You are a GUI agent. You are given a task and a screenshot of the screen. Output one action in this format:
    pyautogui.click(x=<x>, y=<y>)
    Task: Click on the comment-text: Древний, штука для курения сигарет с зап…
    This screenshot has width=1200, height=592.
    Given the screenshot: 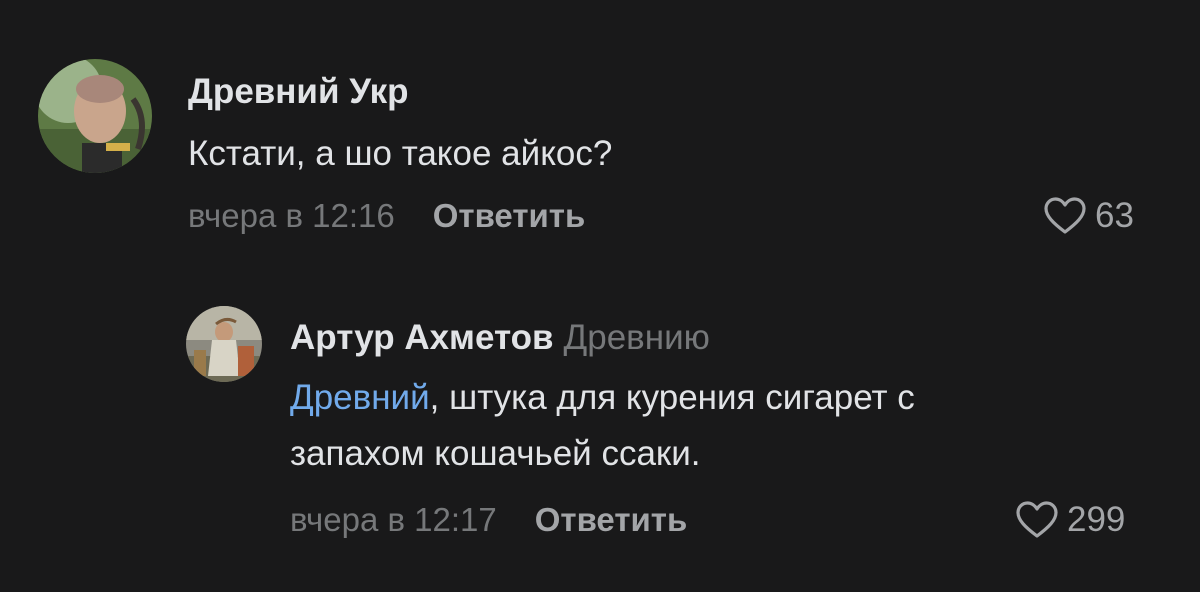 What is the action you would take?
    pyautogui.click(x=602, y=426)
    